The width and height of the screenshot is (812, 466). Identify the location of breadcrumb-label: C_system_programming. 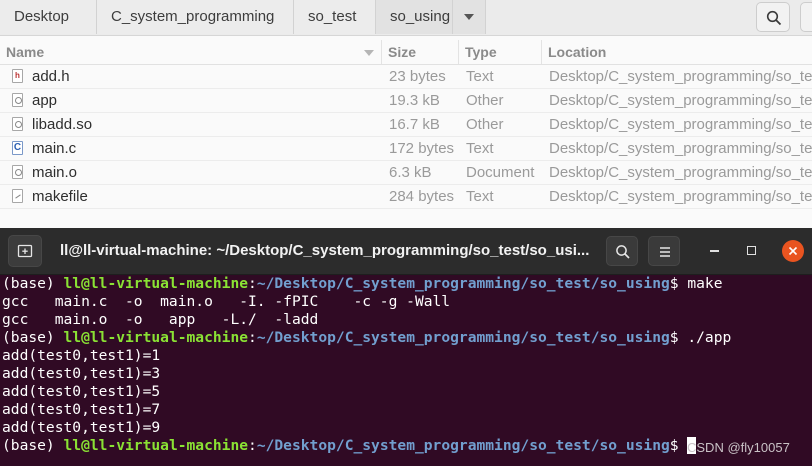
(193, 16).